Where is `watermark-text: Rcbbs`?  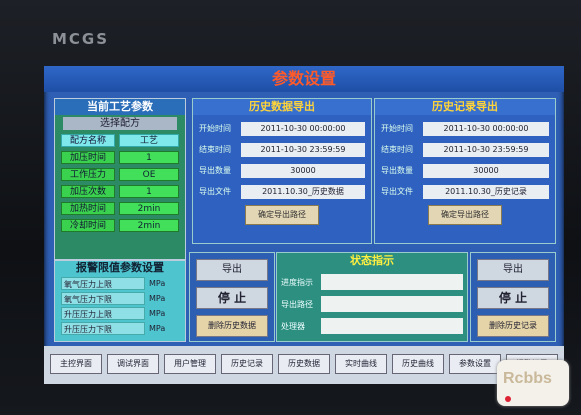 watermark-text: Rcbbs is located at coordinates (527, 378).